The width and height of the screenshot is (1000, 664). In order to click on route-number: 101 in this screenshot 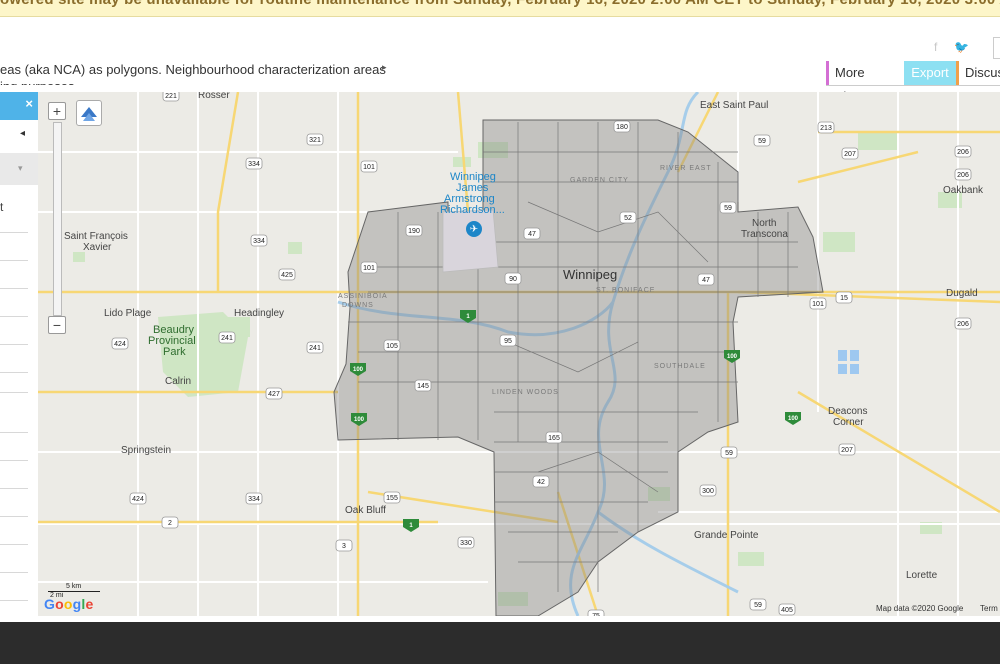, I will do `click(369, 268)`.